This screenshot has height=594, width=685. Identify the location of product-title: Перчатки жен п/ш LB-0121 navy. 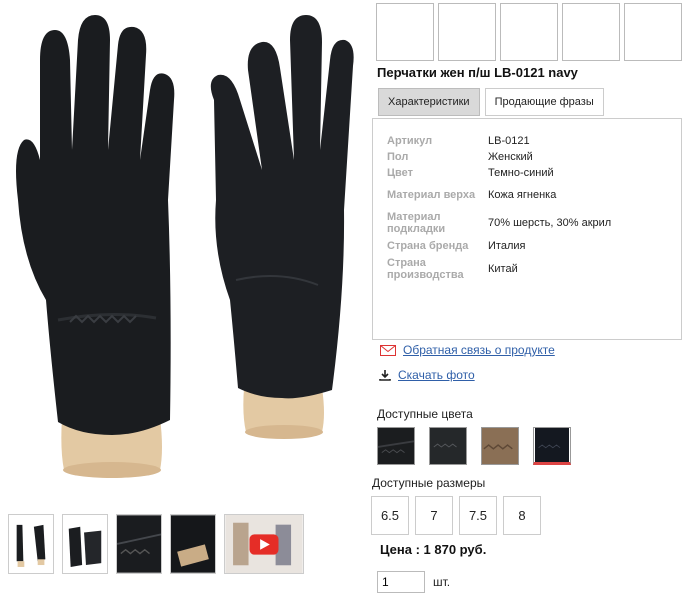
(477, 72).